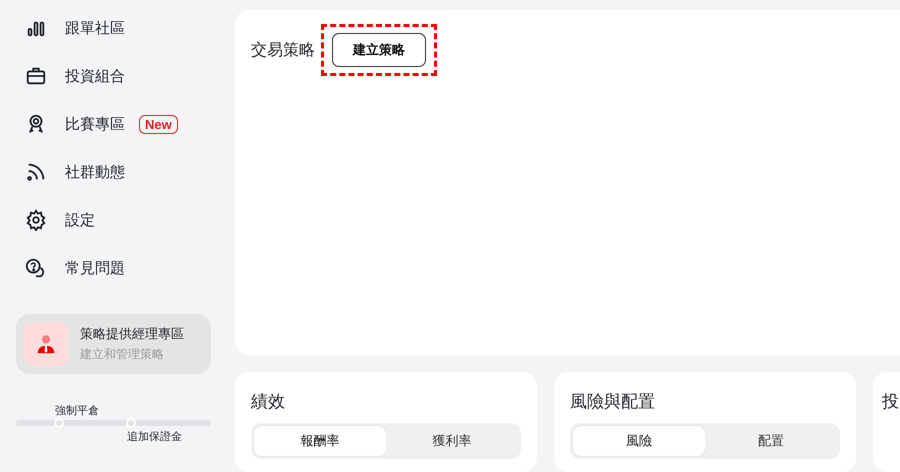 The height and width of the screenshot is (472, 900). I want to click on manager-avatar-icon, so click(46, 344).